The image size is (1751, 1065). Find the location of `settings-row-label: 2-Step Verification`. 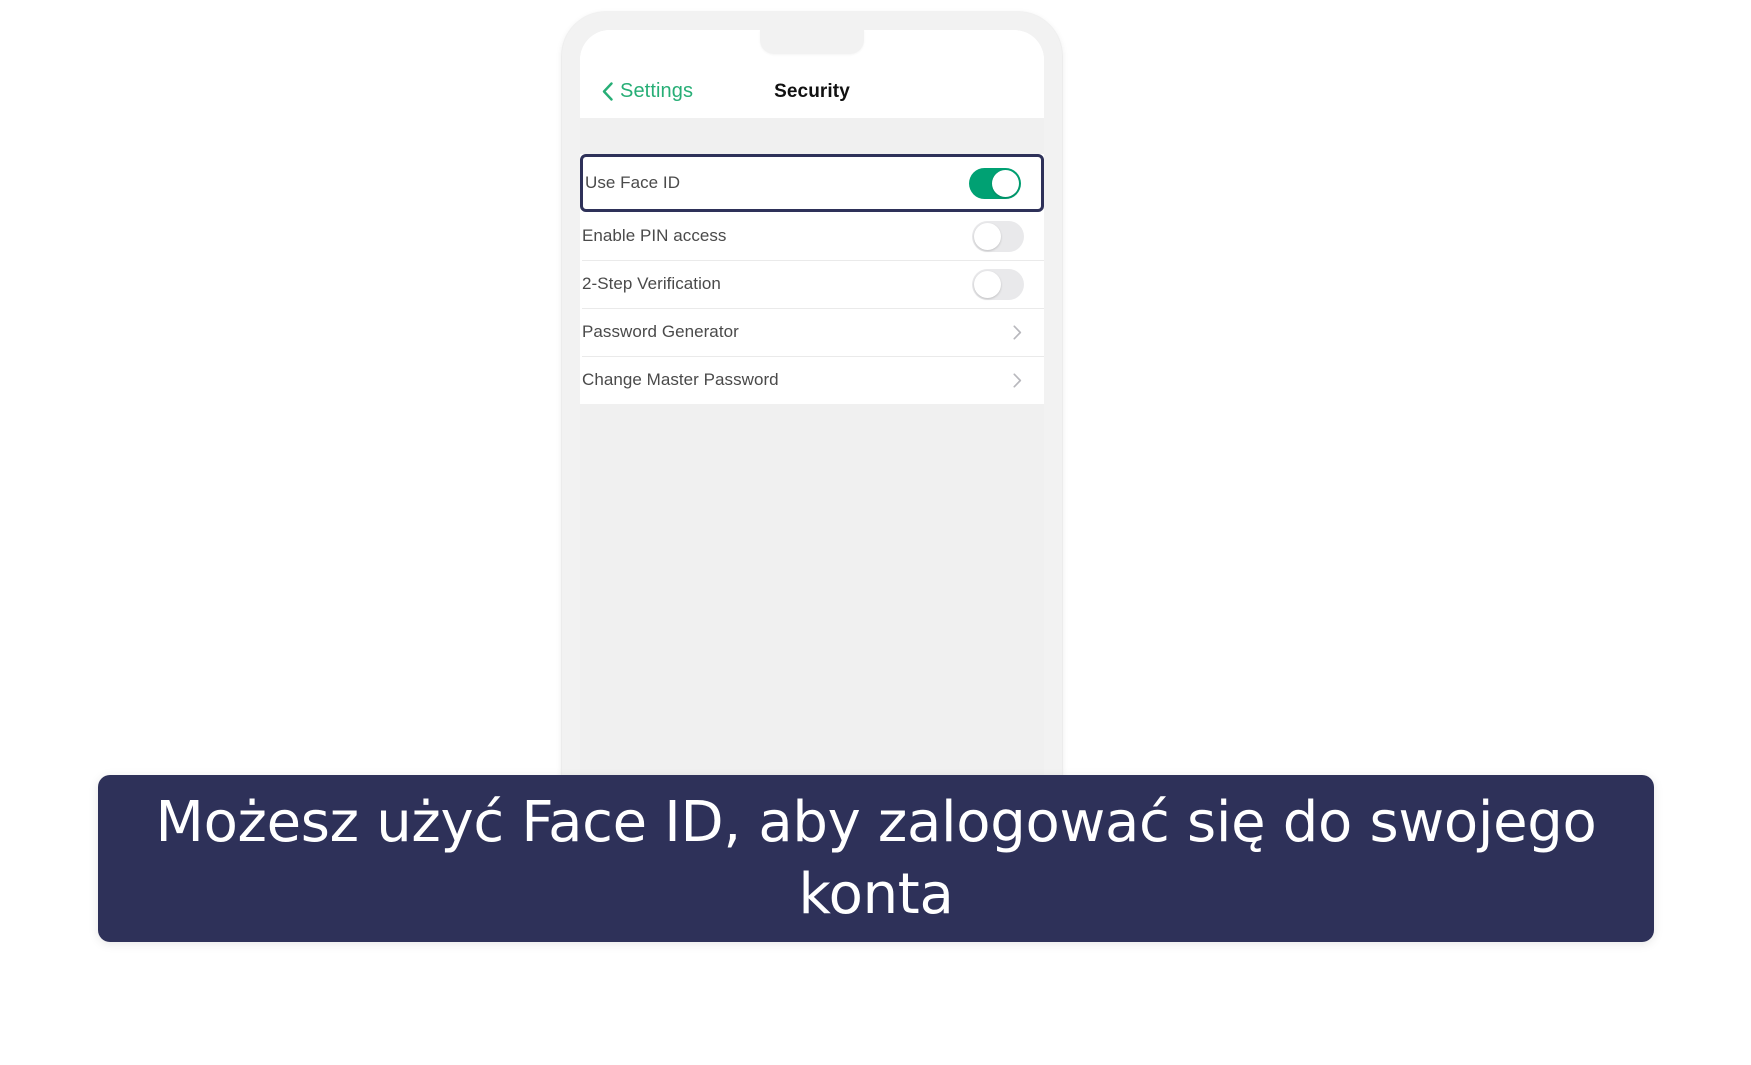

settings-row-label: 2-Step Verification is located at coordinates (651, 283).